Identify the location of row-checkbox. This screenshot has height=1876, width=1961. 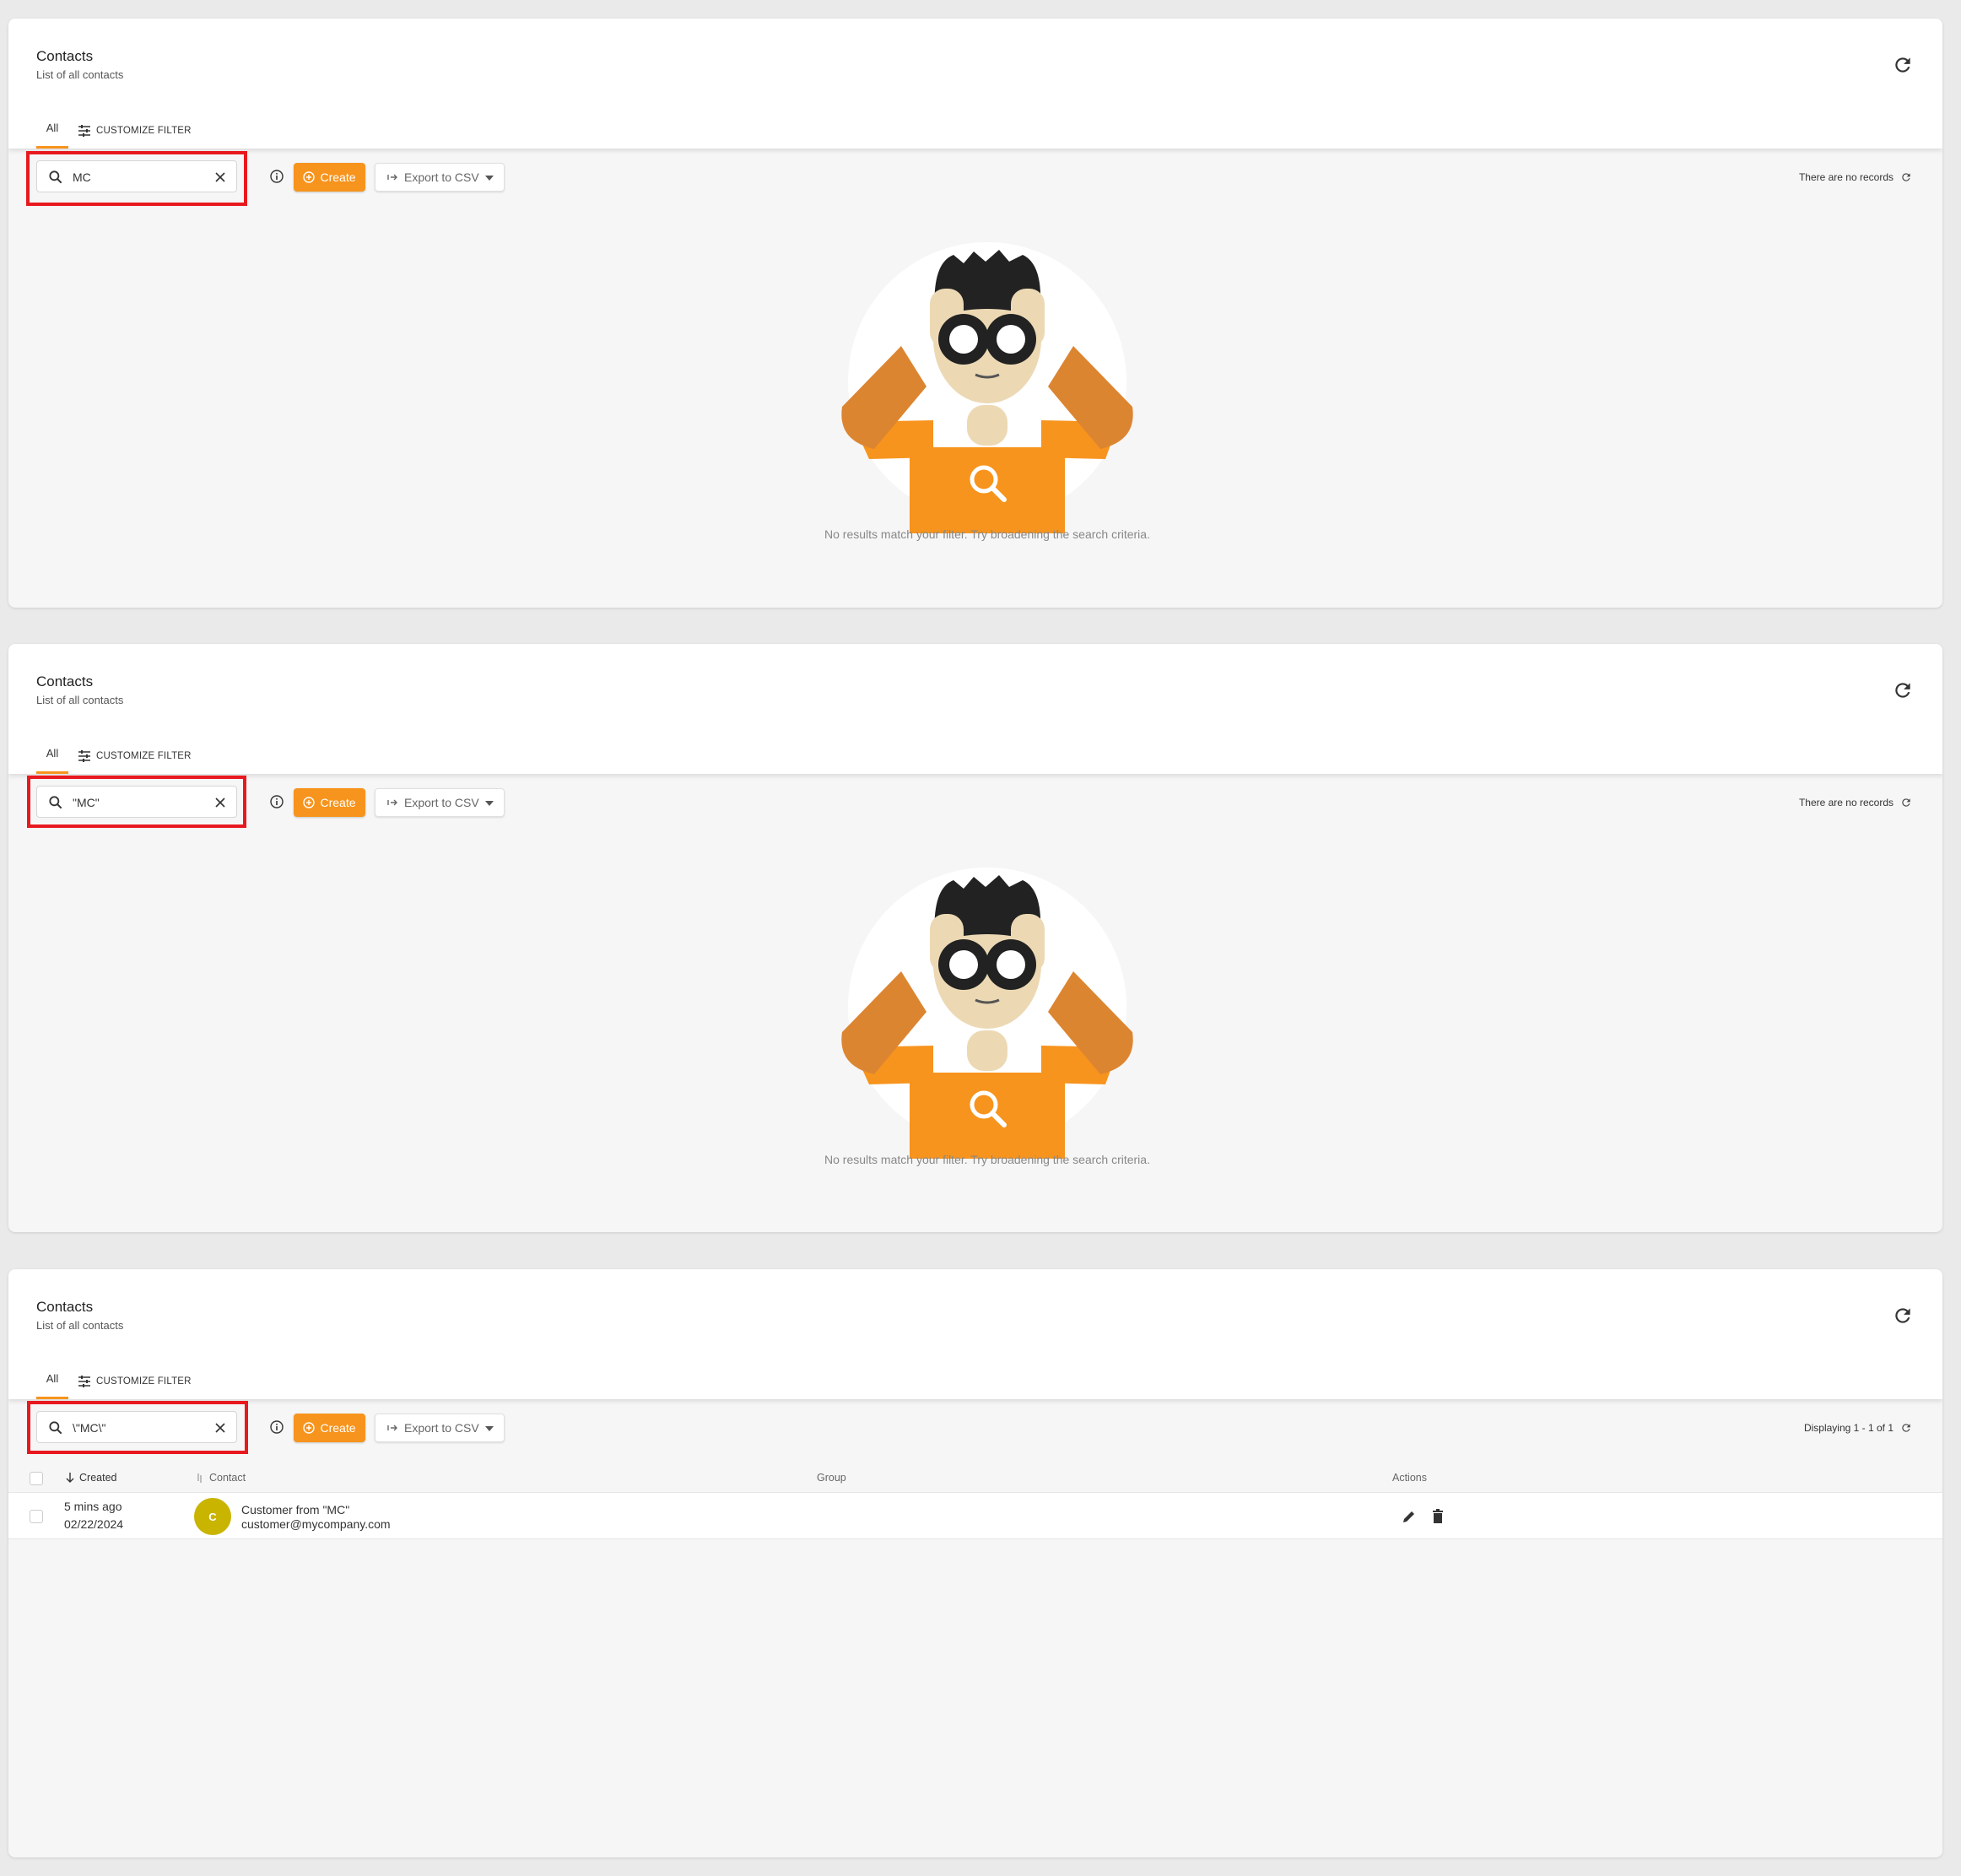
(36, 1516).